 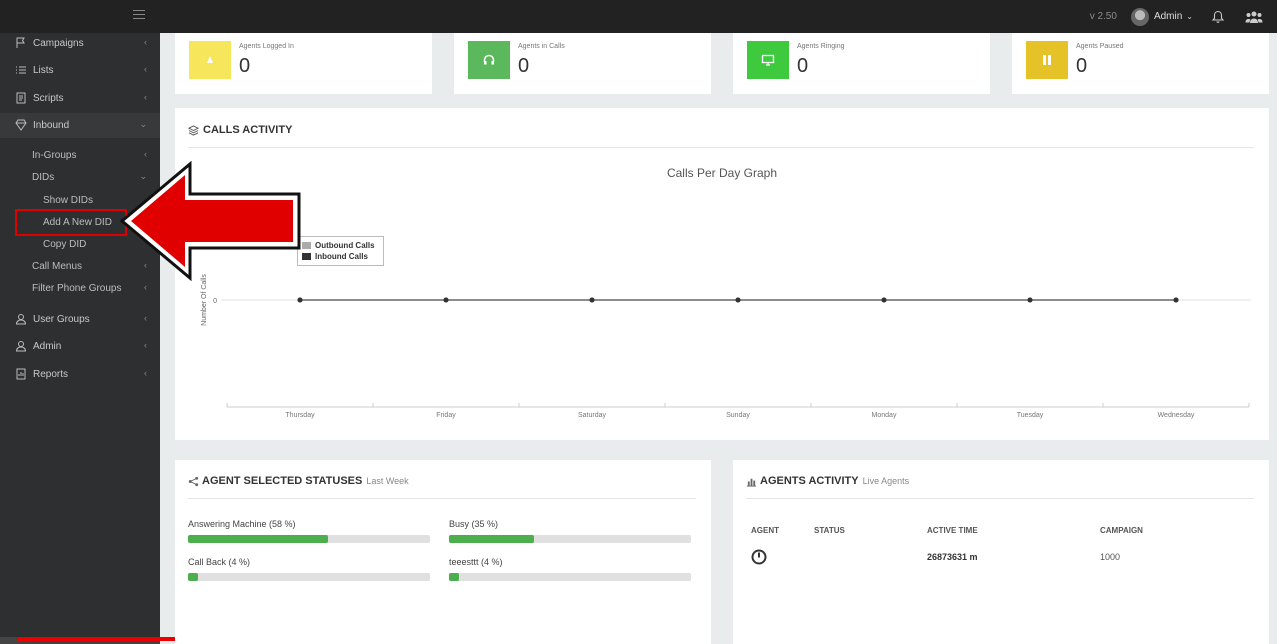 I want to click on sidebar-item-campaigns: Campaigns ‹, so click(x=80, y=43).